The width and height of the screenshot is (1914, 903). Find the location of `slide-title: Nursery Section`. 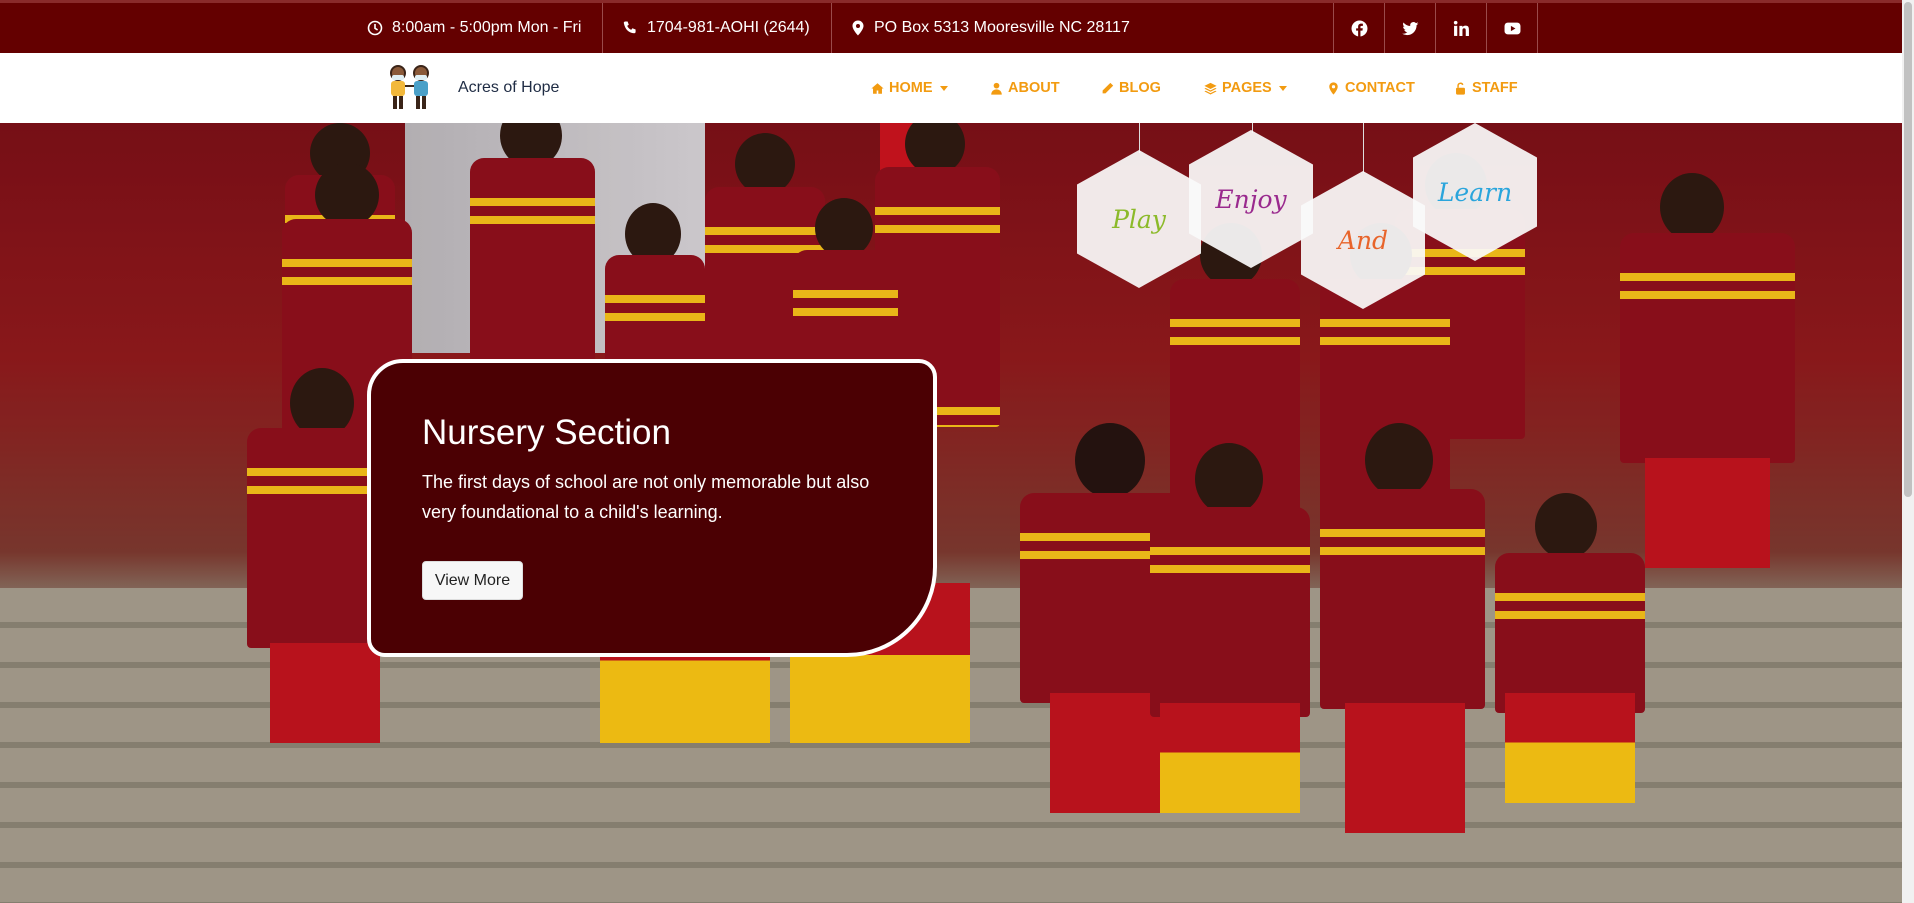

slide-title: Nursery Section is located at coordinates (546, 432).